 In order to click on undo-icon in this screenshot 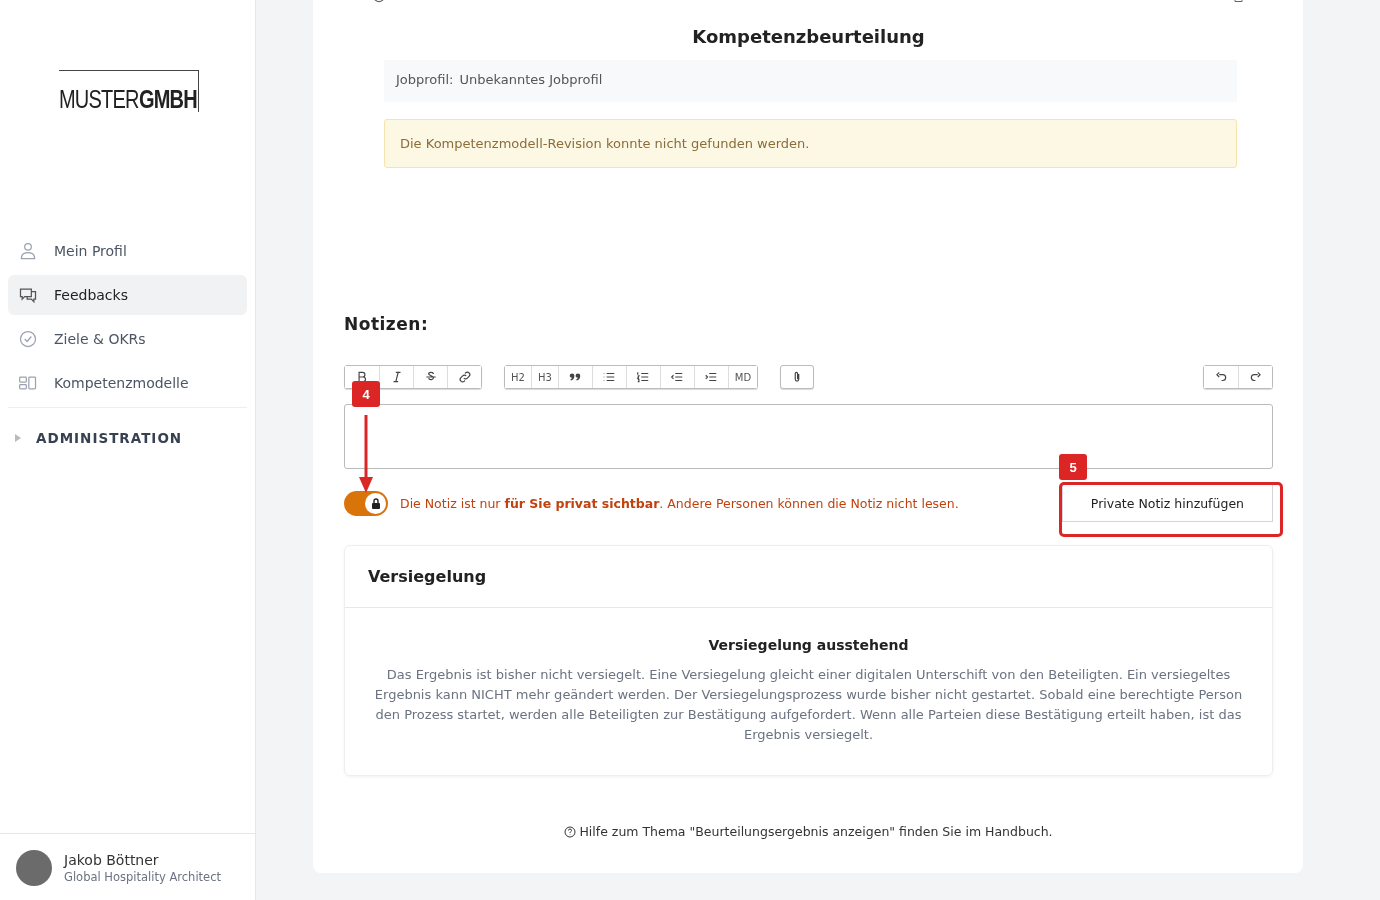, I will do `click(1221, 377)`.